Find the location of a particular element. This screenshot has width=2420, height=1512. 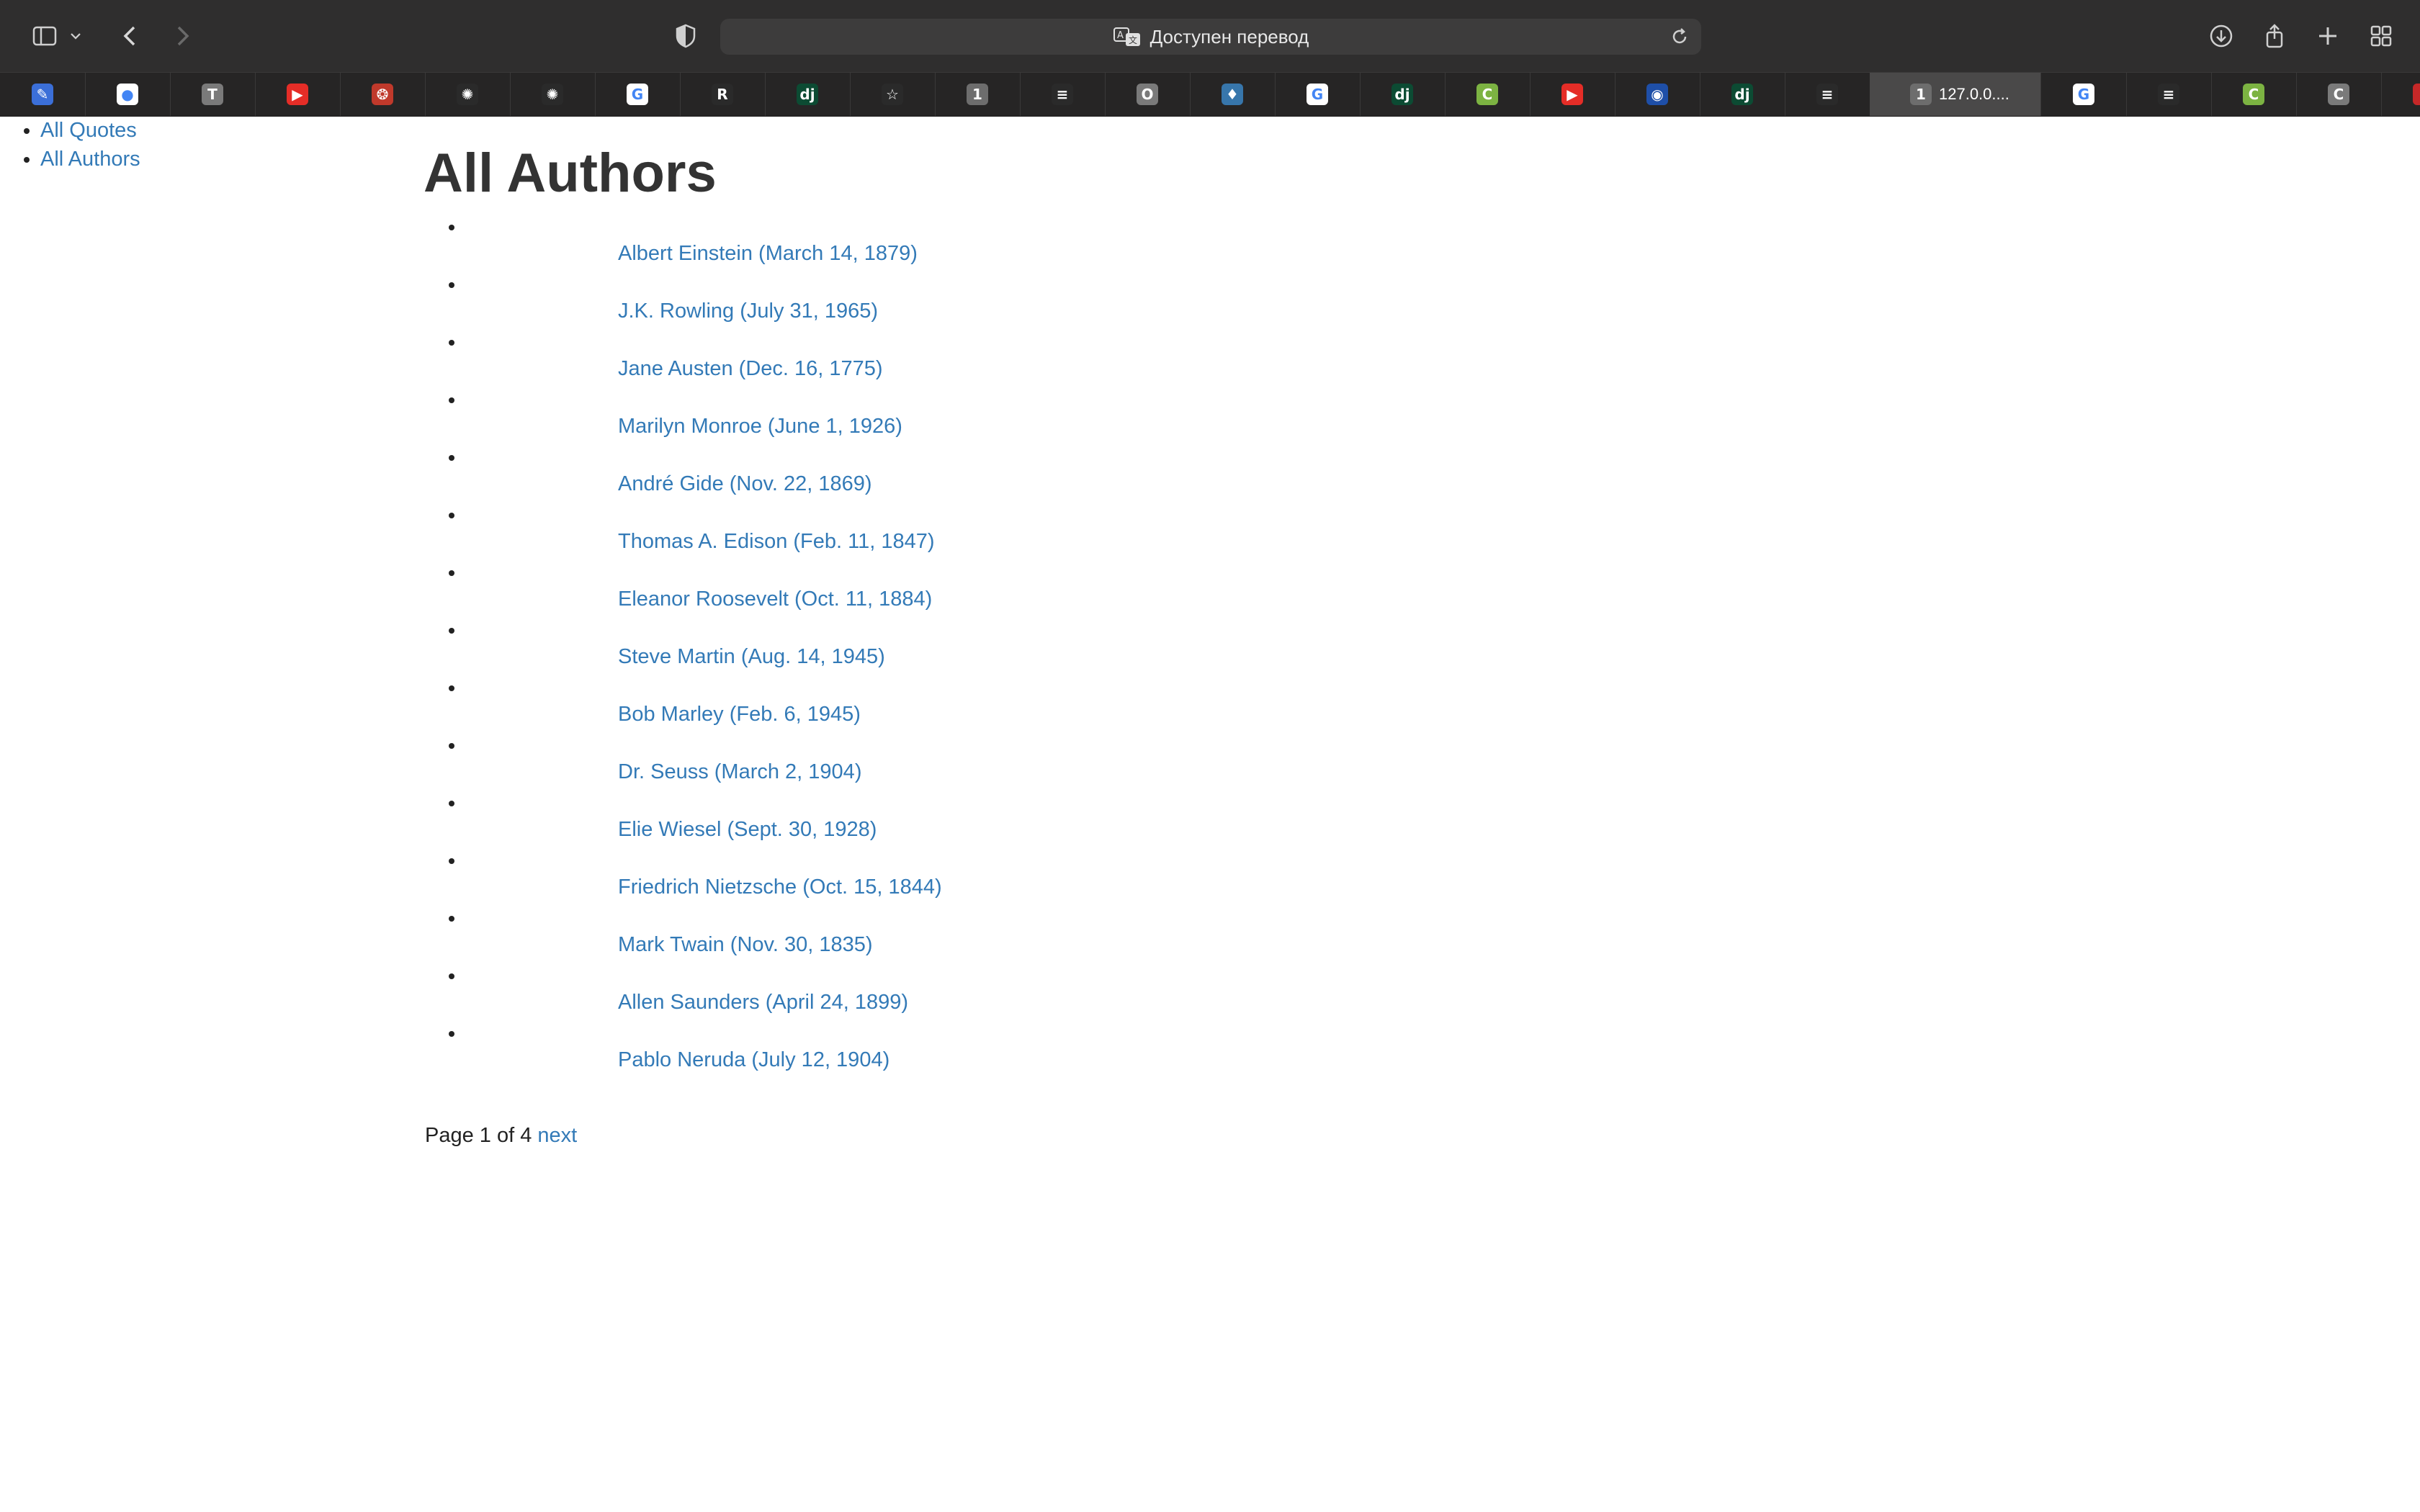

sidebar-toggle-icon is located at coordinates (44, 36).